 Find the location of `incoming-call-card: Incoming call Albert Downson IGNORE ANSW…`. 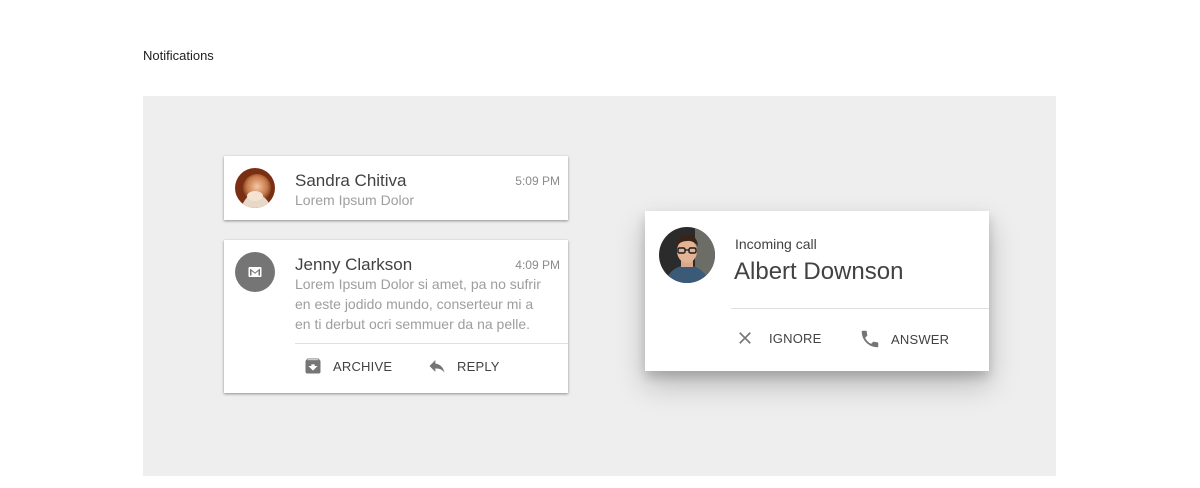

incoming-call-card: Incoming call Albert Downson IGNORE ANSW… is located at coordinates (817, 291).